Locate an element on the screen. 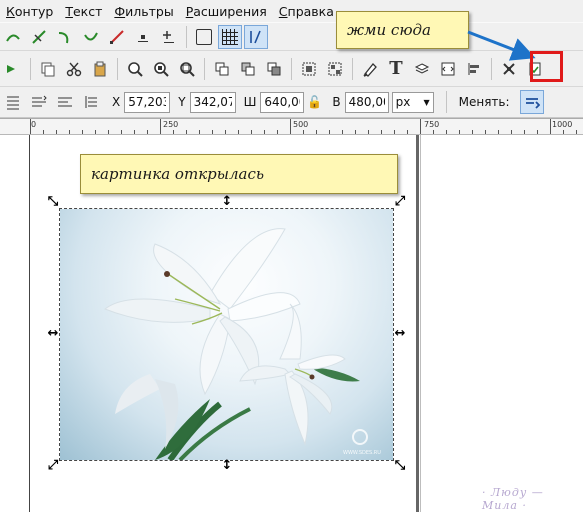  author-watermark: · Люду — Мила · is located at coordinates (513, 499).